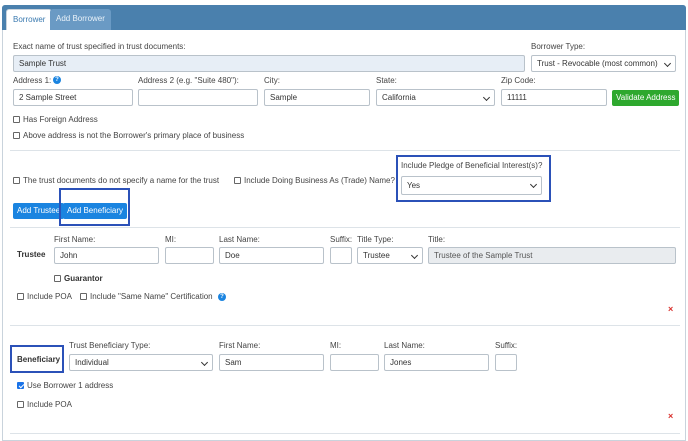  I want to click on trustee-title-type-select: Trustee, so click(390, 255).